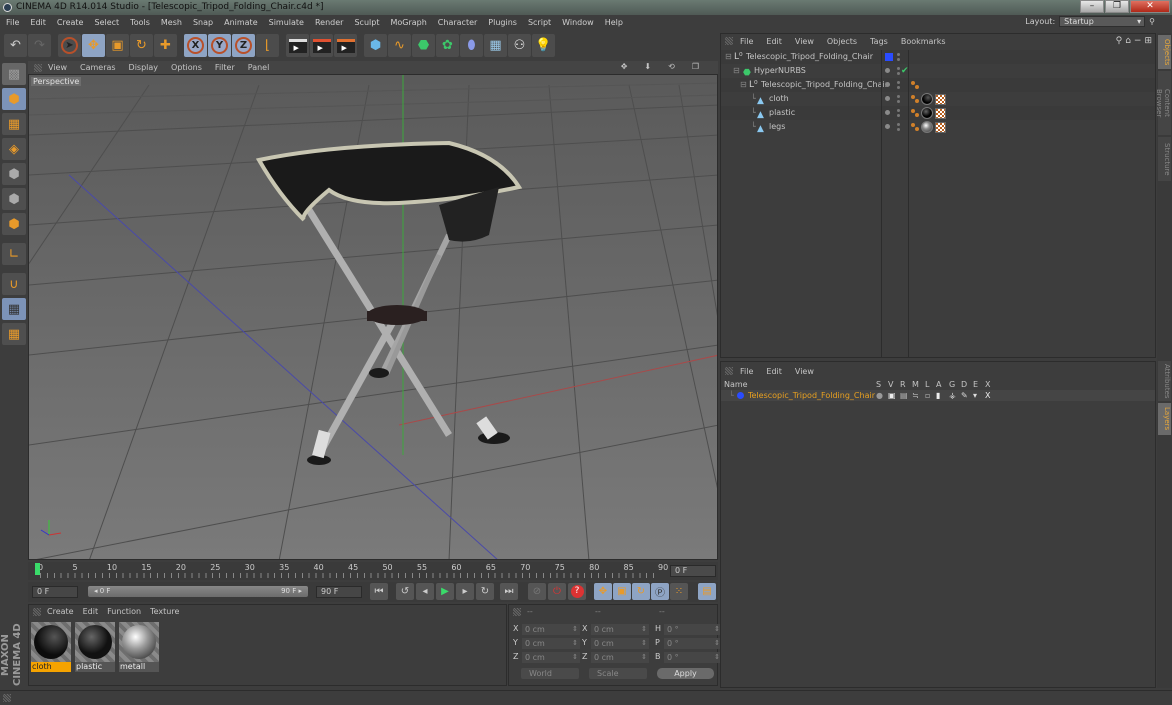  What do you see at coordinates (1164, 52) in the screenshot?
I see `tab-objects: Objects` at bounding box center [1164, 52].